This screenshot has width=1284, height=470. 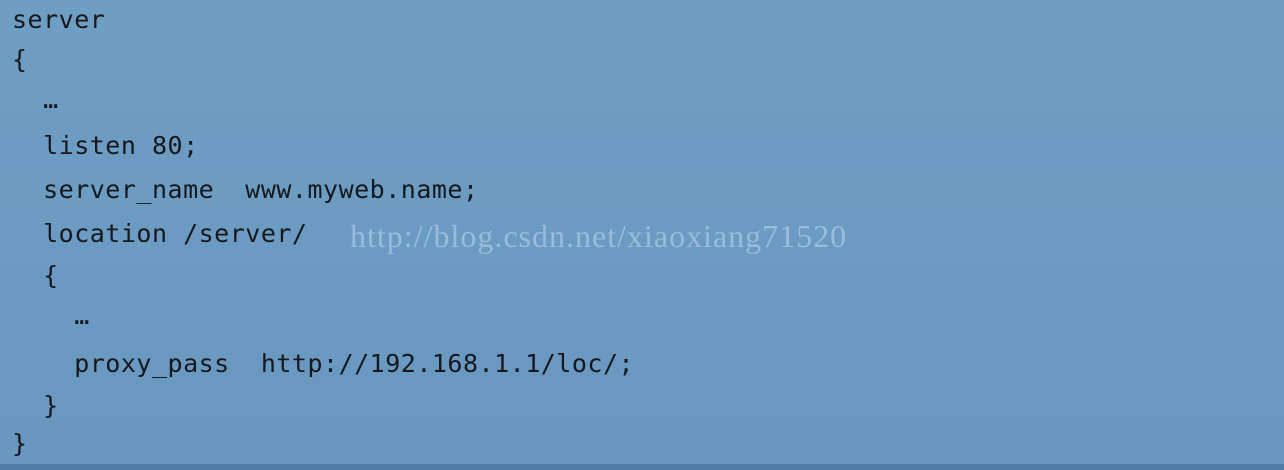 I want to click on code-line-location-open-brace: {, so click(x=35, y=275).